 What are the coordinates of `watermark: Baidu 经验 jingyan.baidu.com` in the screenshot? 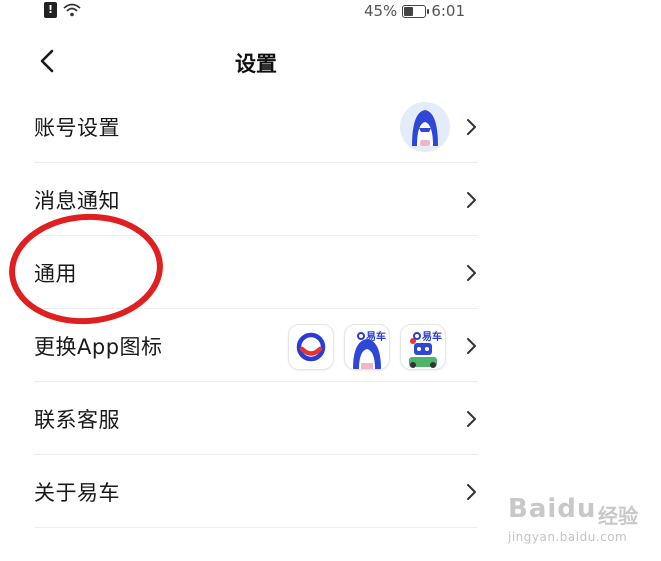 It's located at (581, 520).